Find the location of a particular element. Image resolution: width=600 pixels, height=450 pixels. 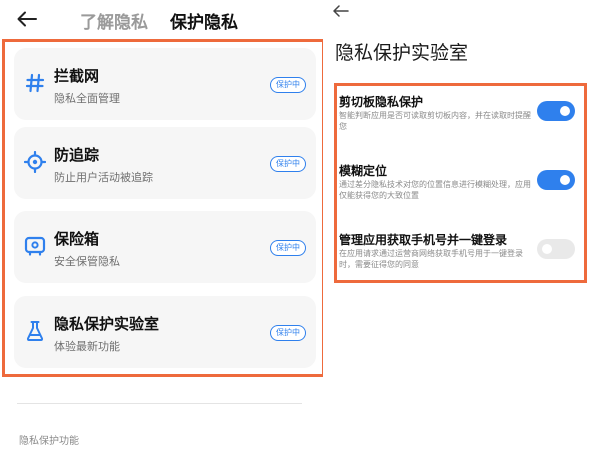

safe-icon is located at coordinates (35, 246).